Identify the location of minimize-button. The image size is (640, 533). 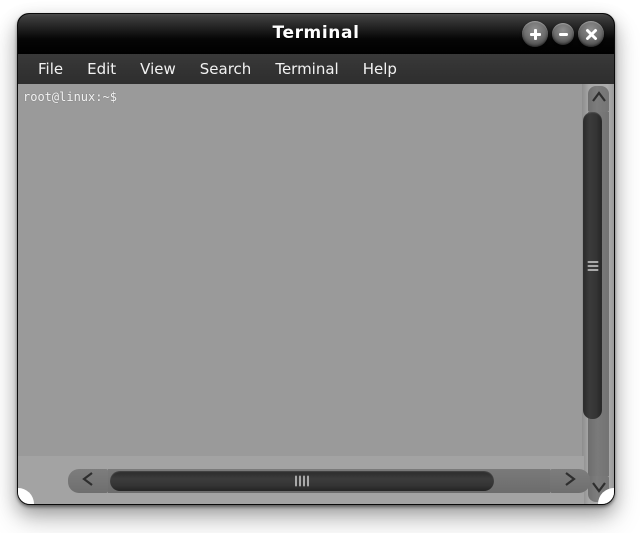
(563, 34).